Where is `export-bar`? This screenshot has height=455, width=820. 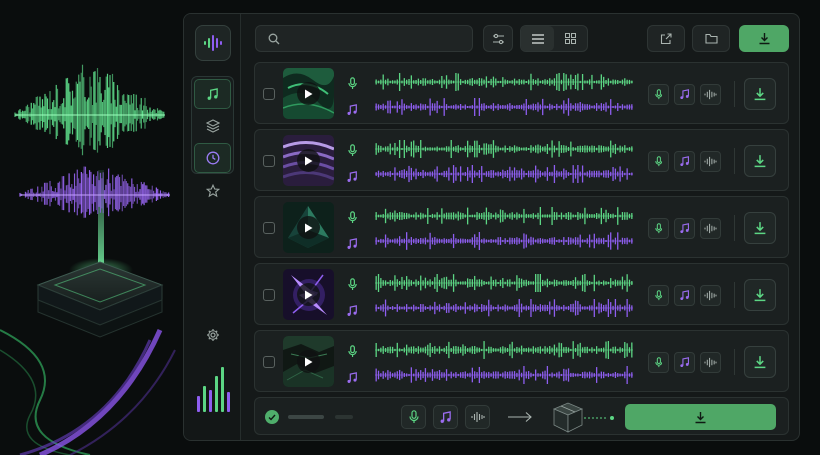 export-bar is located at coordinates (521, 416).